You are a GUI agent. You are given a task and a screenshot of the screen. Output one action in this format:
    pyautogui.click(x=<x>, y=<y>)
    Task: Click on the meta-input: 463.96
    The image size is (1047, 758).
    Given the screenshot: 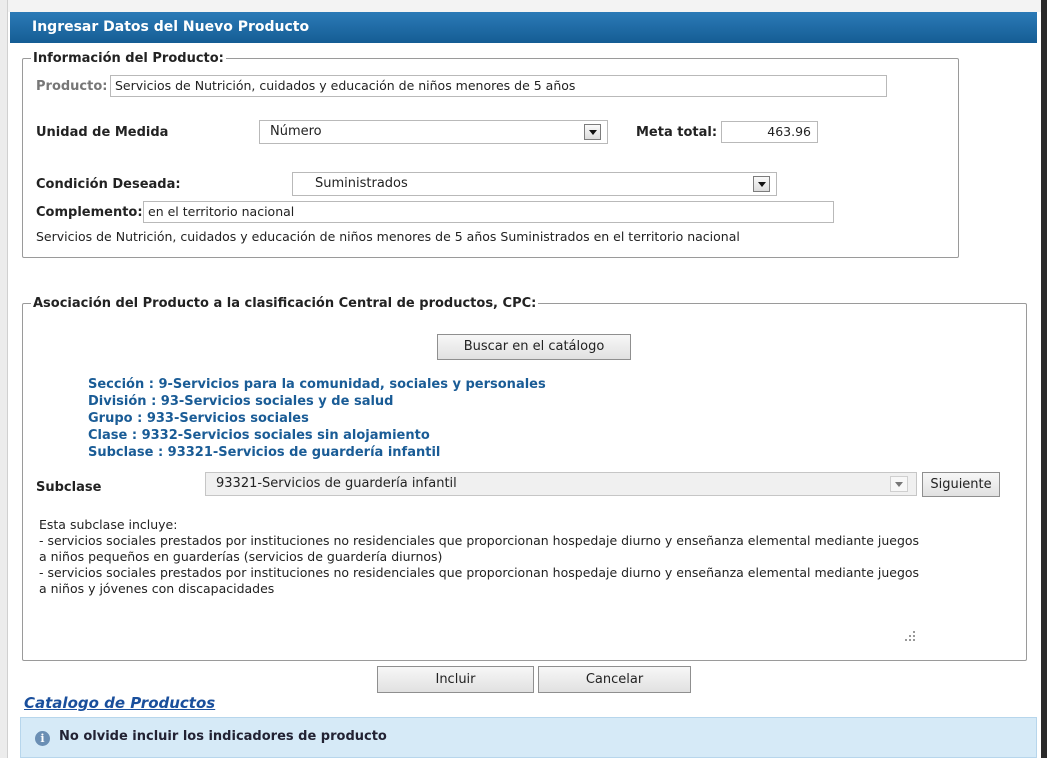 What is the action you would take?
    pyautogui.click(x=769, y=132)
    